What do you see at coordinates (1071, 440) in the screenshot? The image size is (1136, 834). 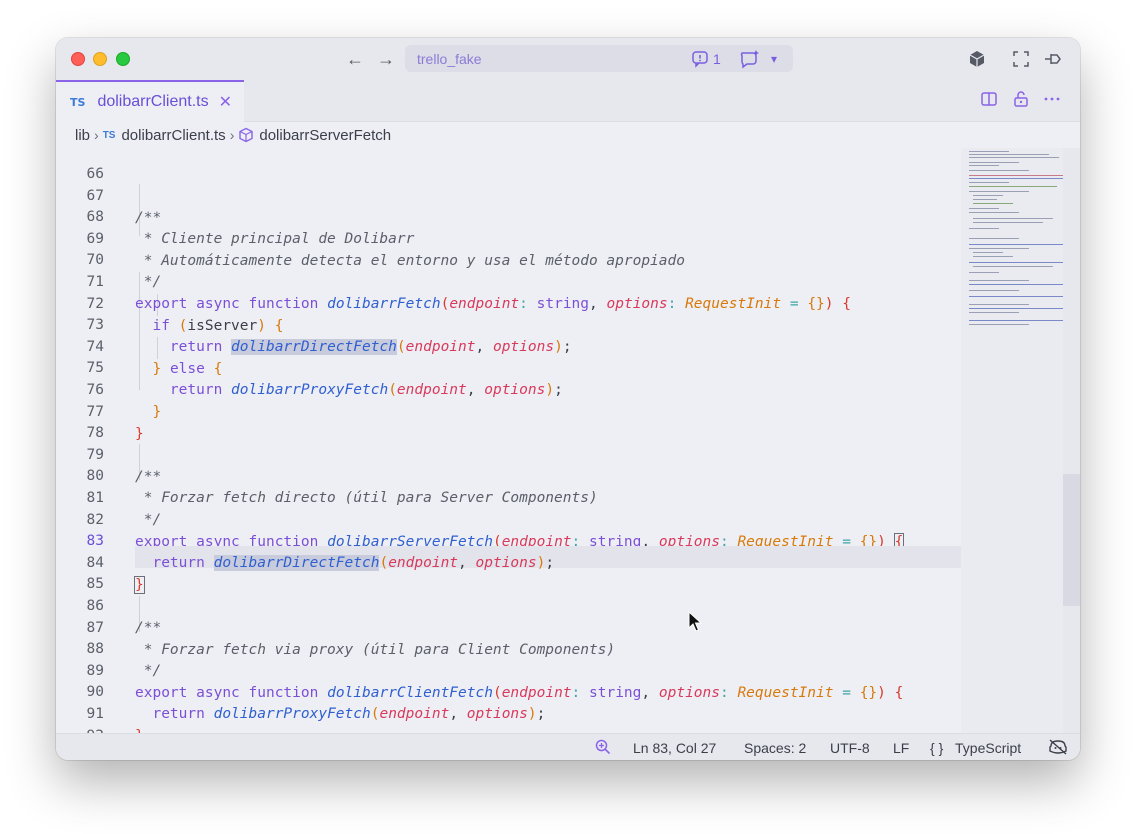 I see `vertical-scrollbar` at bounding box center [1071, 440].